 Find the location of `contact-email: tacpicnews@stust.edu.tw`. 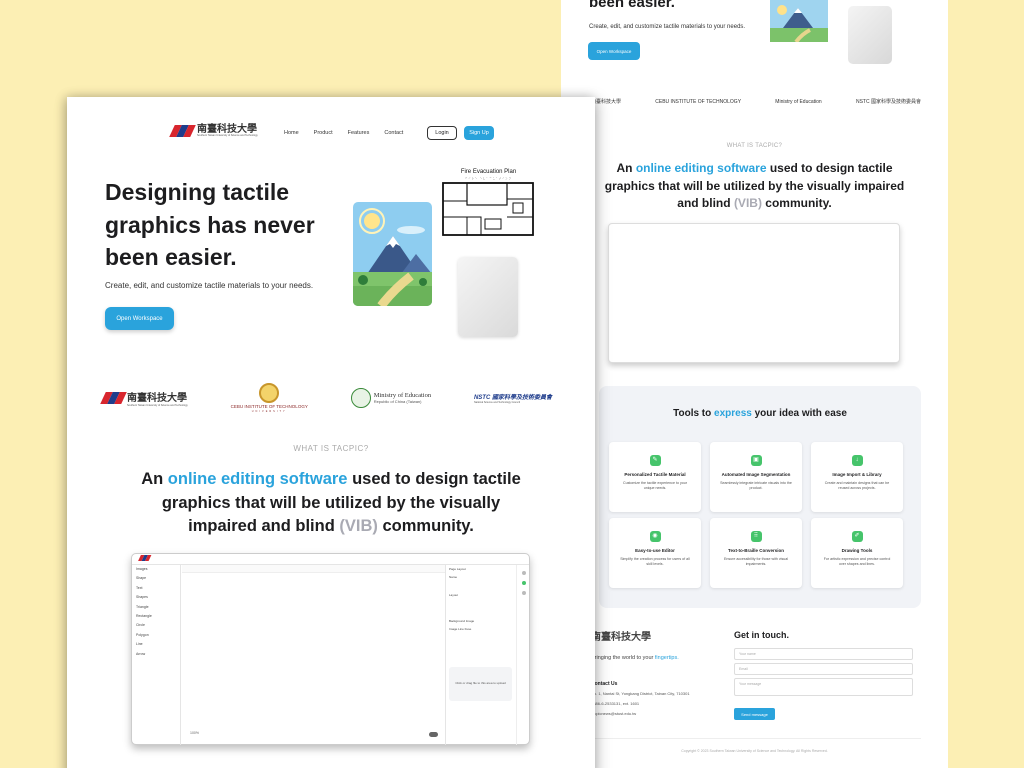

contact-email: tacpicnews@stust.edu.tw is located at coordinates (613, 713).